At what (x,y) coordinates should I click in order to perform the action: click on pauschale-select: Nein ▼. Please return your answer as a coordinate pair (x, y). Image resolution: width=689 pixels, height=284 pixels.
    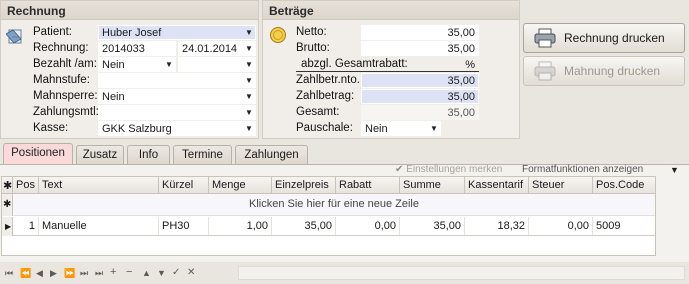
    Looking at the image, I should click on (401, 128).